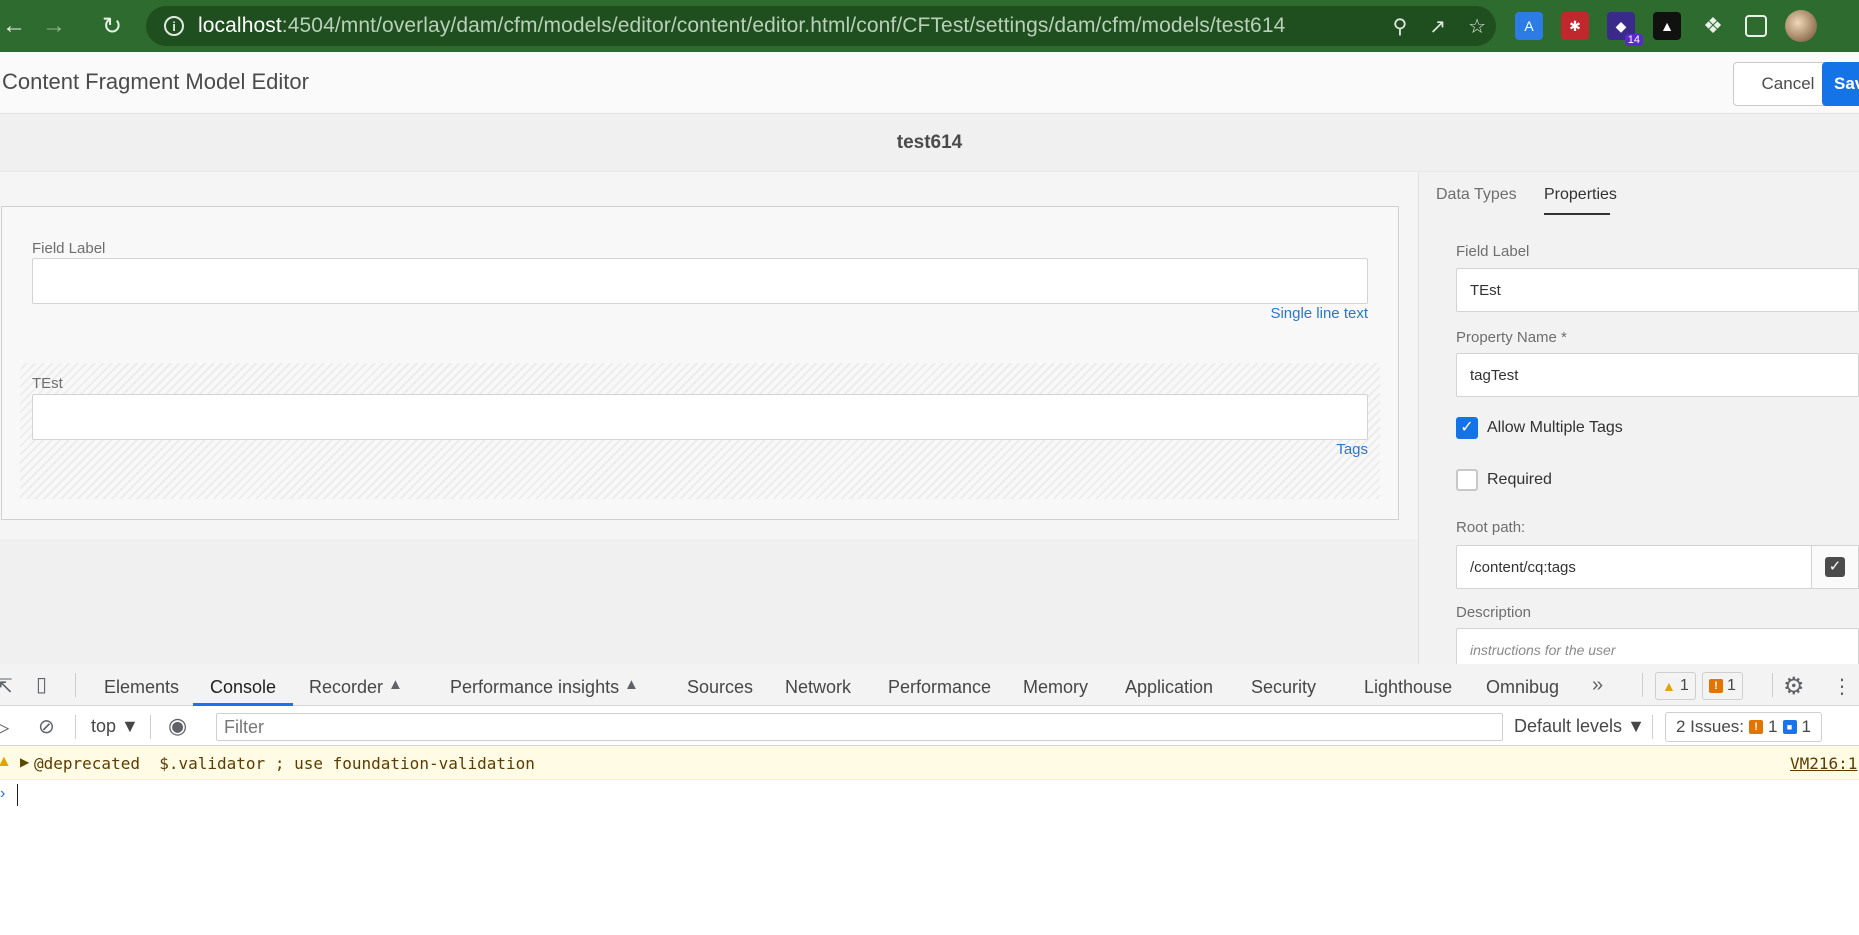  I want to click on field-tags: TEst Tags, so click(700, 431).